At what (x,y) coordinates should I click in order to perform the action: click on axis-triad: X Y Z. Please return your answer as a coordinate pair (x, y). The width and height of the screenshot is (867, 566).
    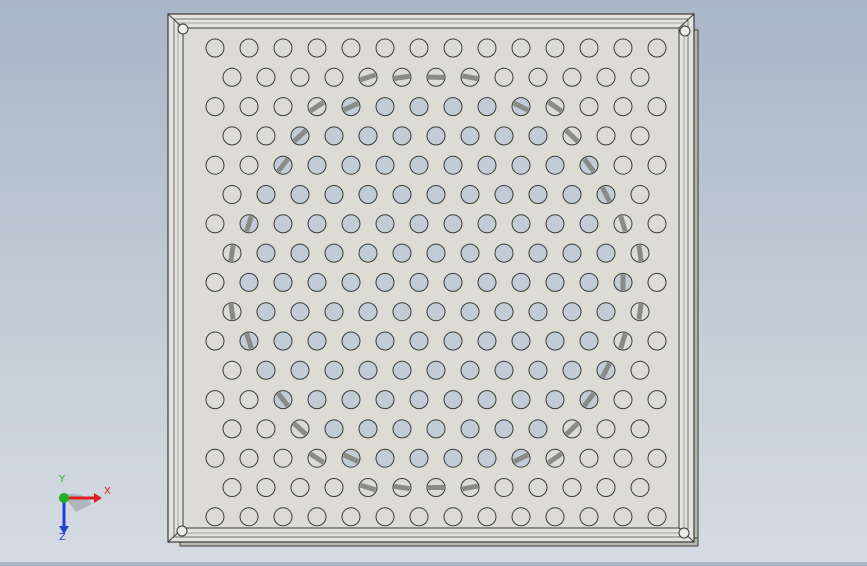
    Looking at the image, I should click on (83, 513).